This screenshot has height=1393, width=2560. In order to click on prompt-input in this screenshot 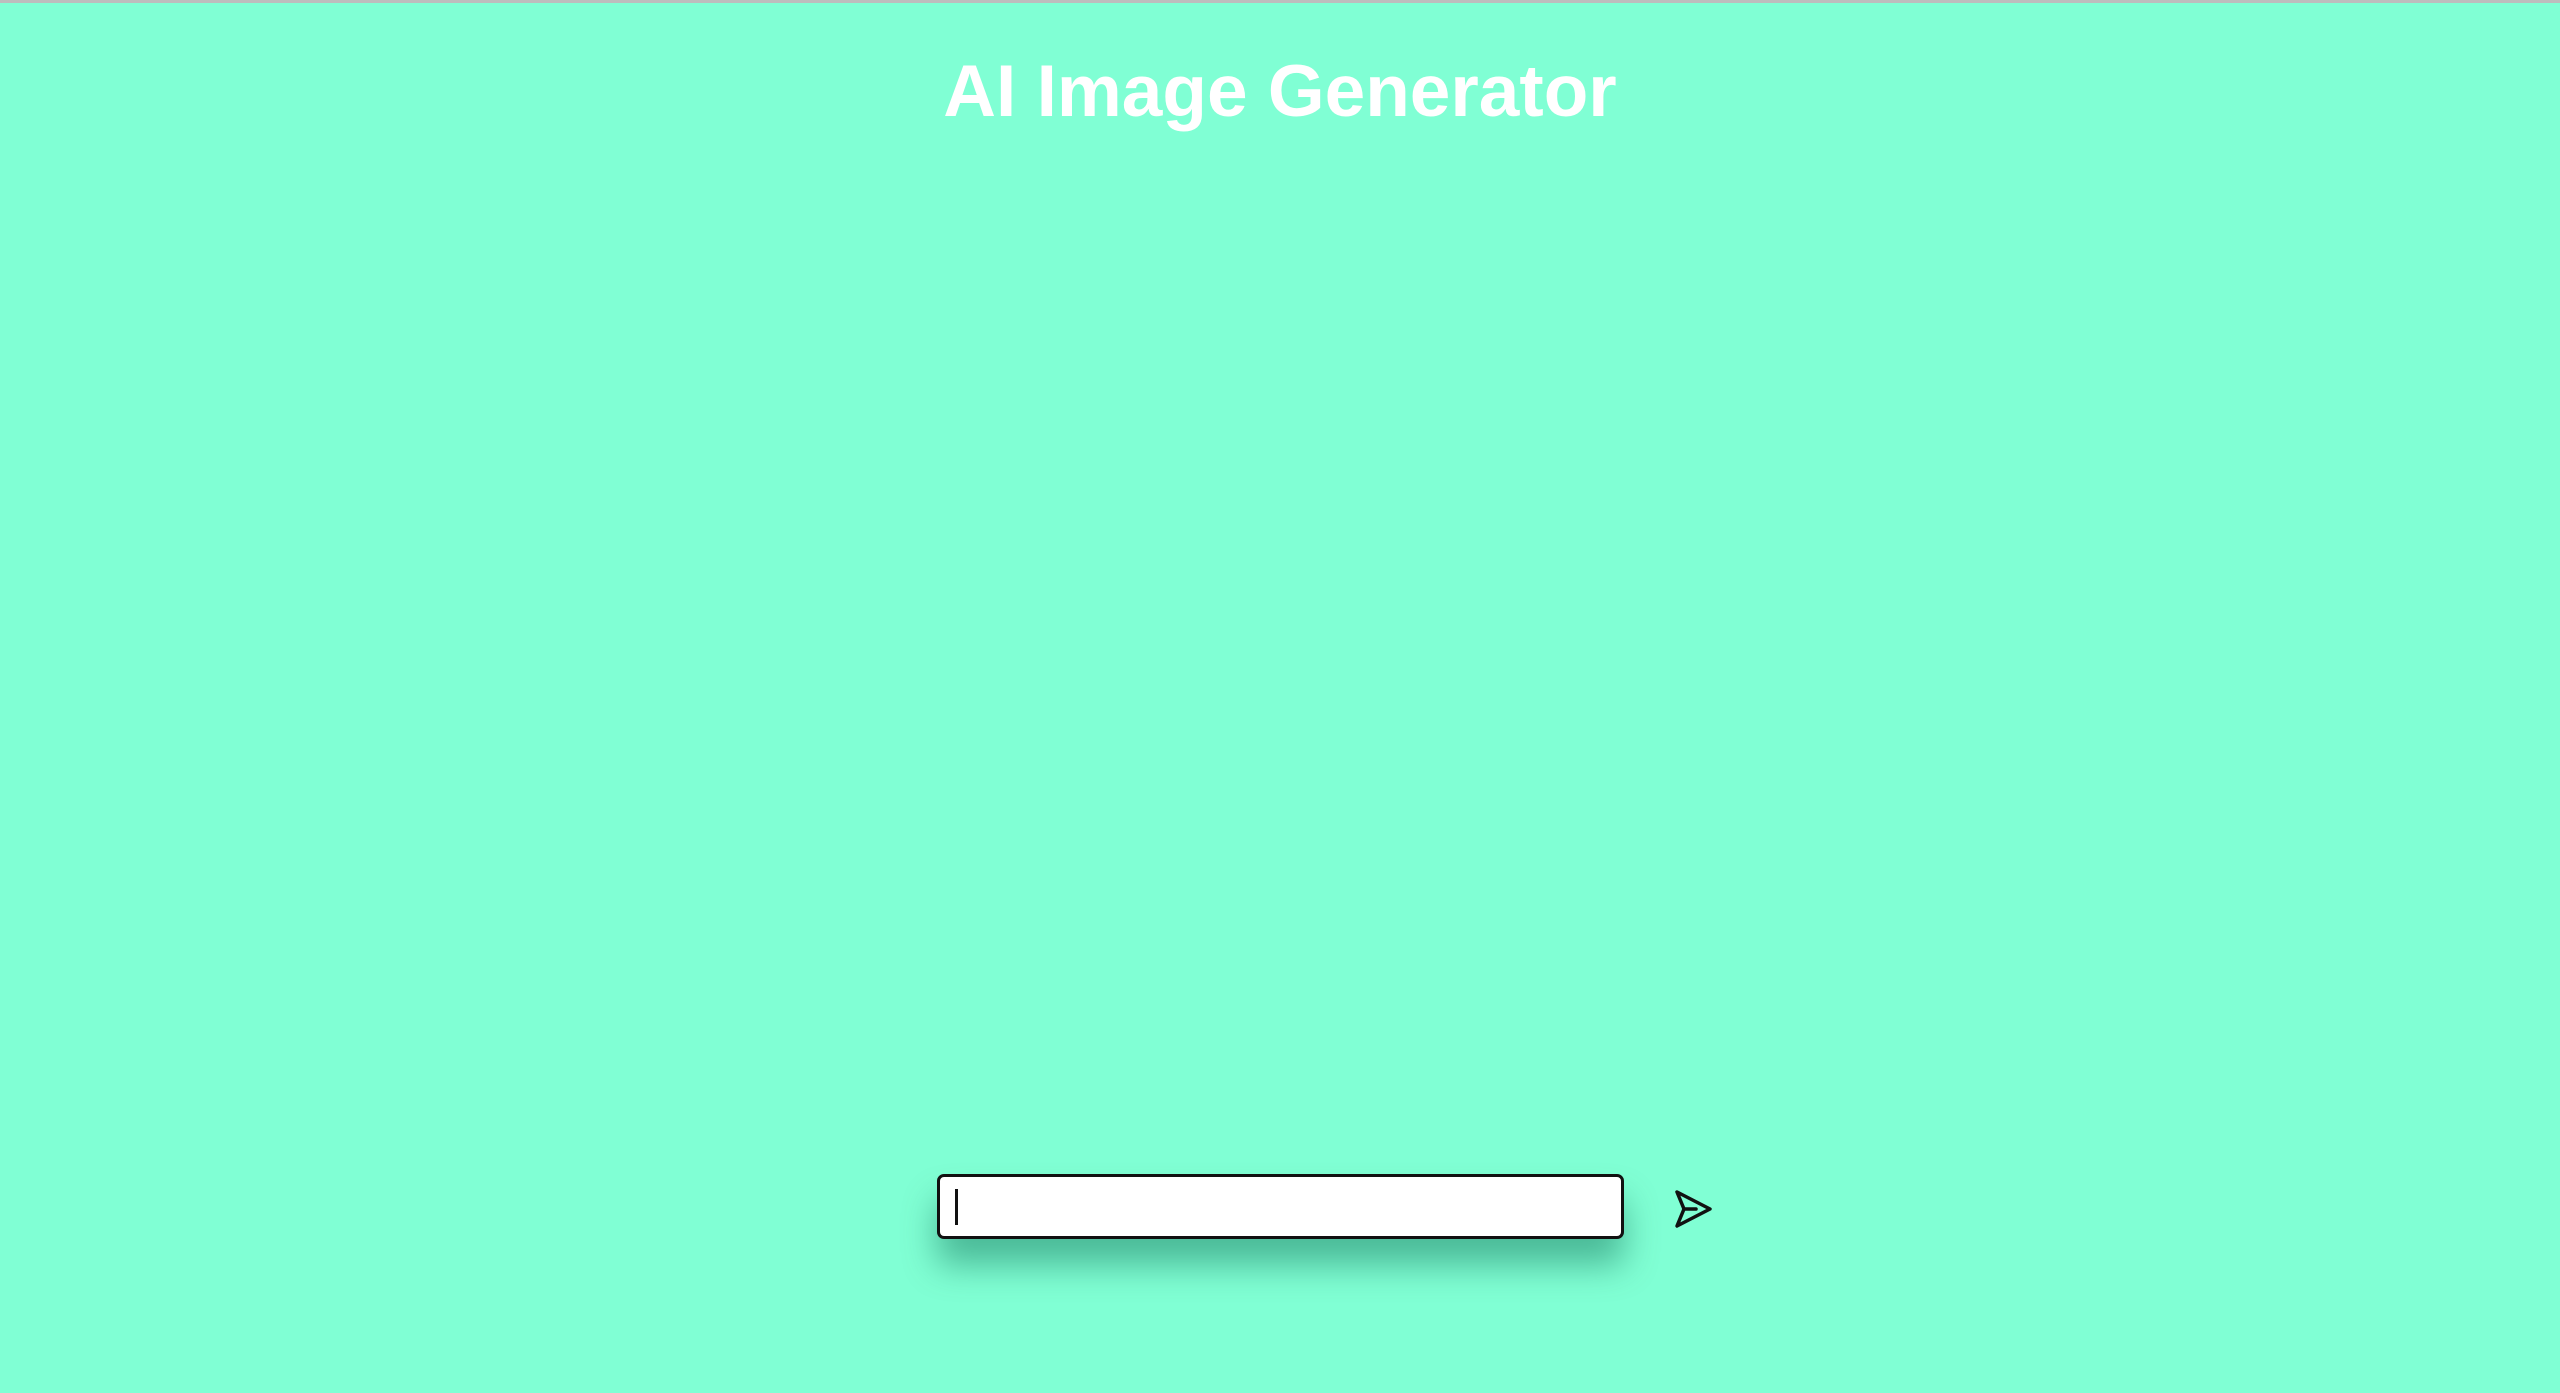, I will do `click(1280, 1206)`.